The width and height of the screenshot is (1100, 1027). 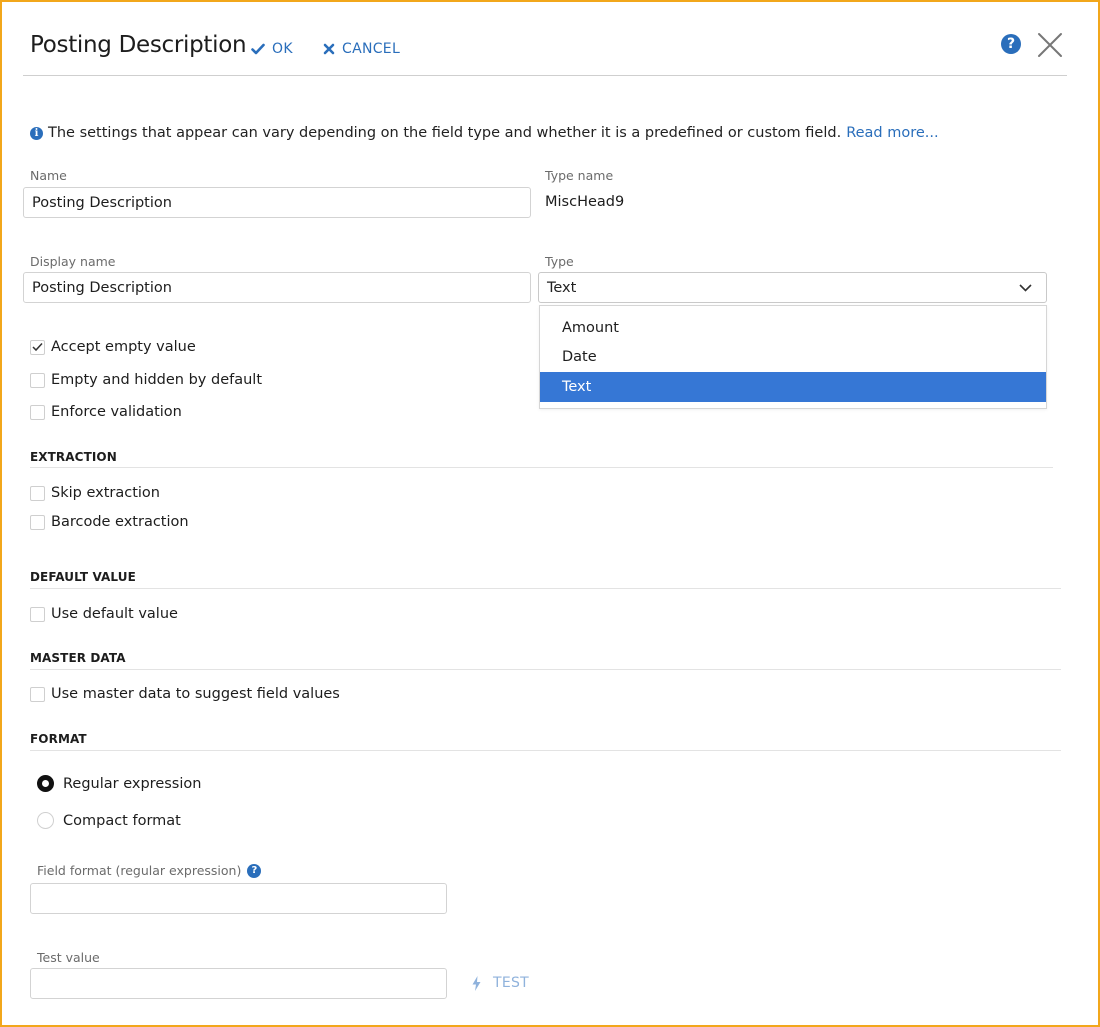 What do you see at coordinates (793, 387) in the screenshot?
I see `type-option-text: Text` at bounding box center [793, 387].